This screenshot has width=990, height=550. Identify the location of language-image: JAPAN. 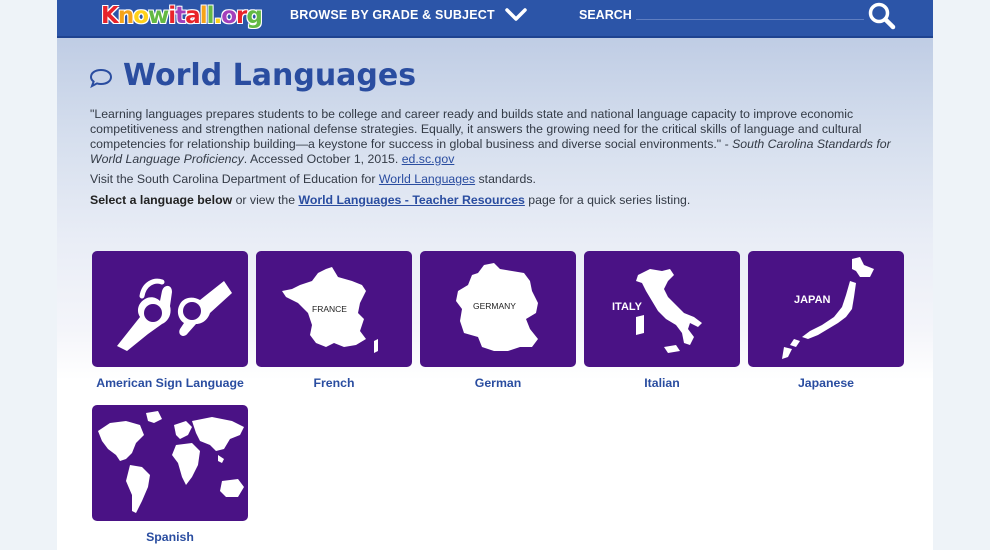
(826, 309).